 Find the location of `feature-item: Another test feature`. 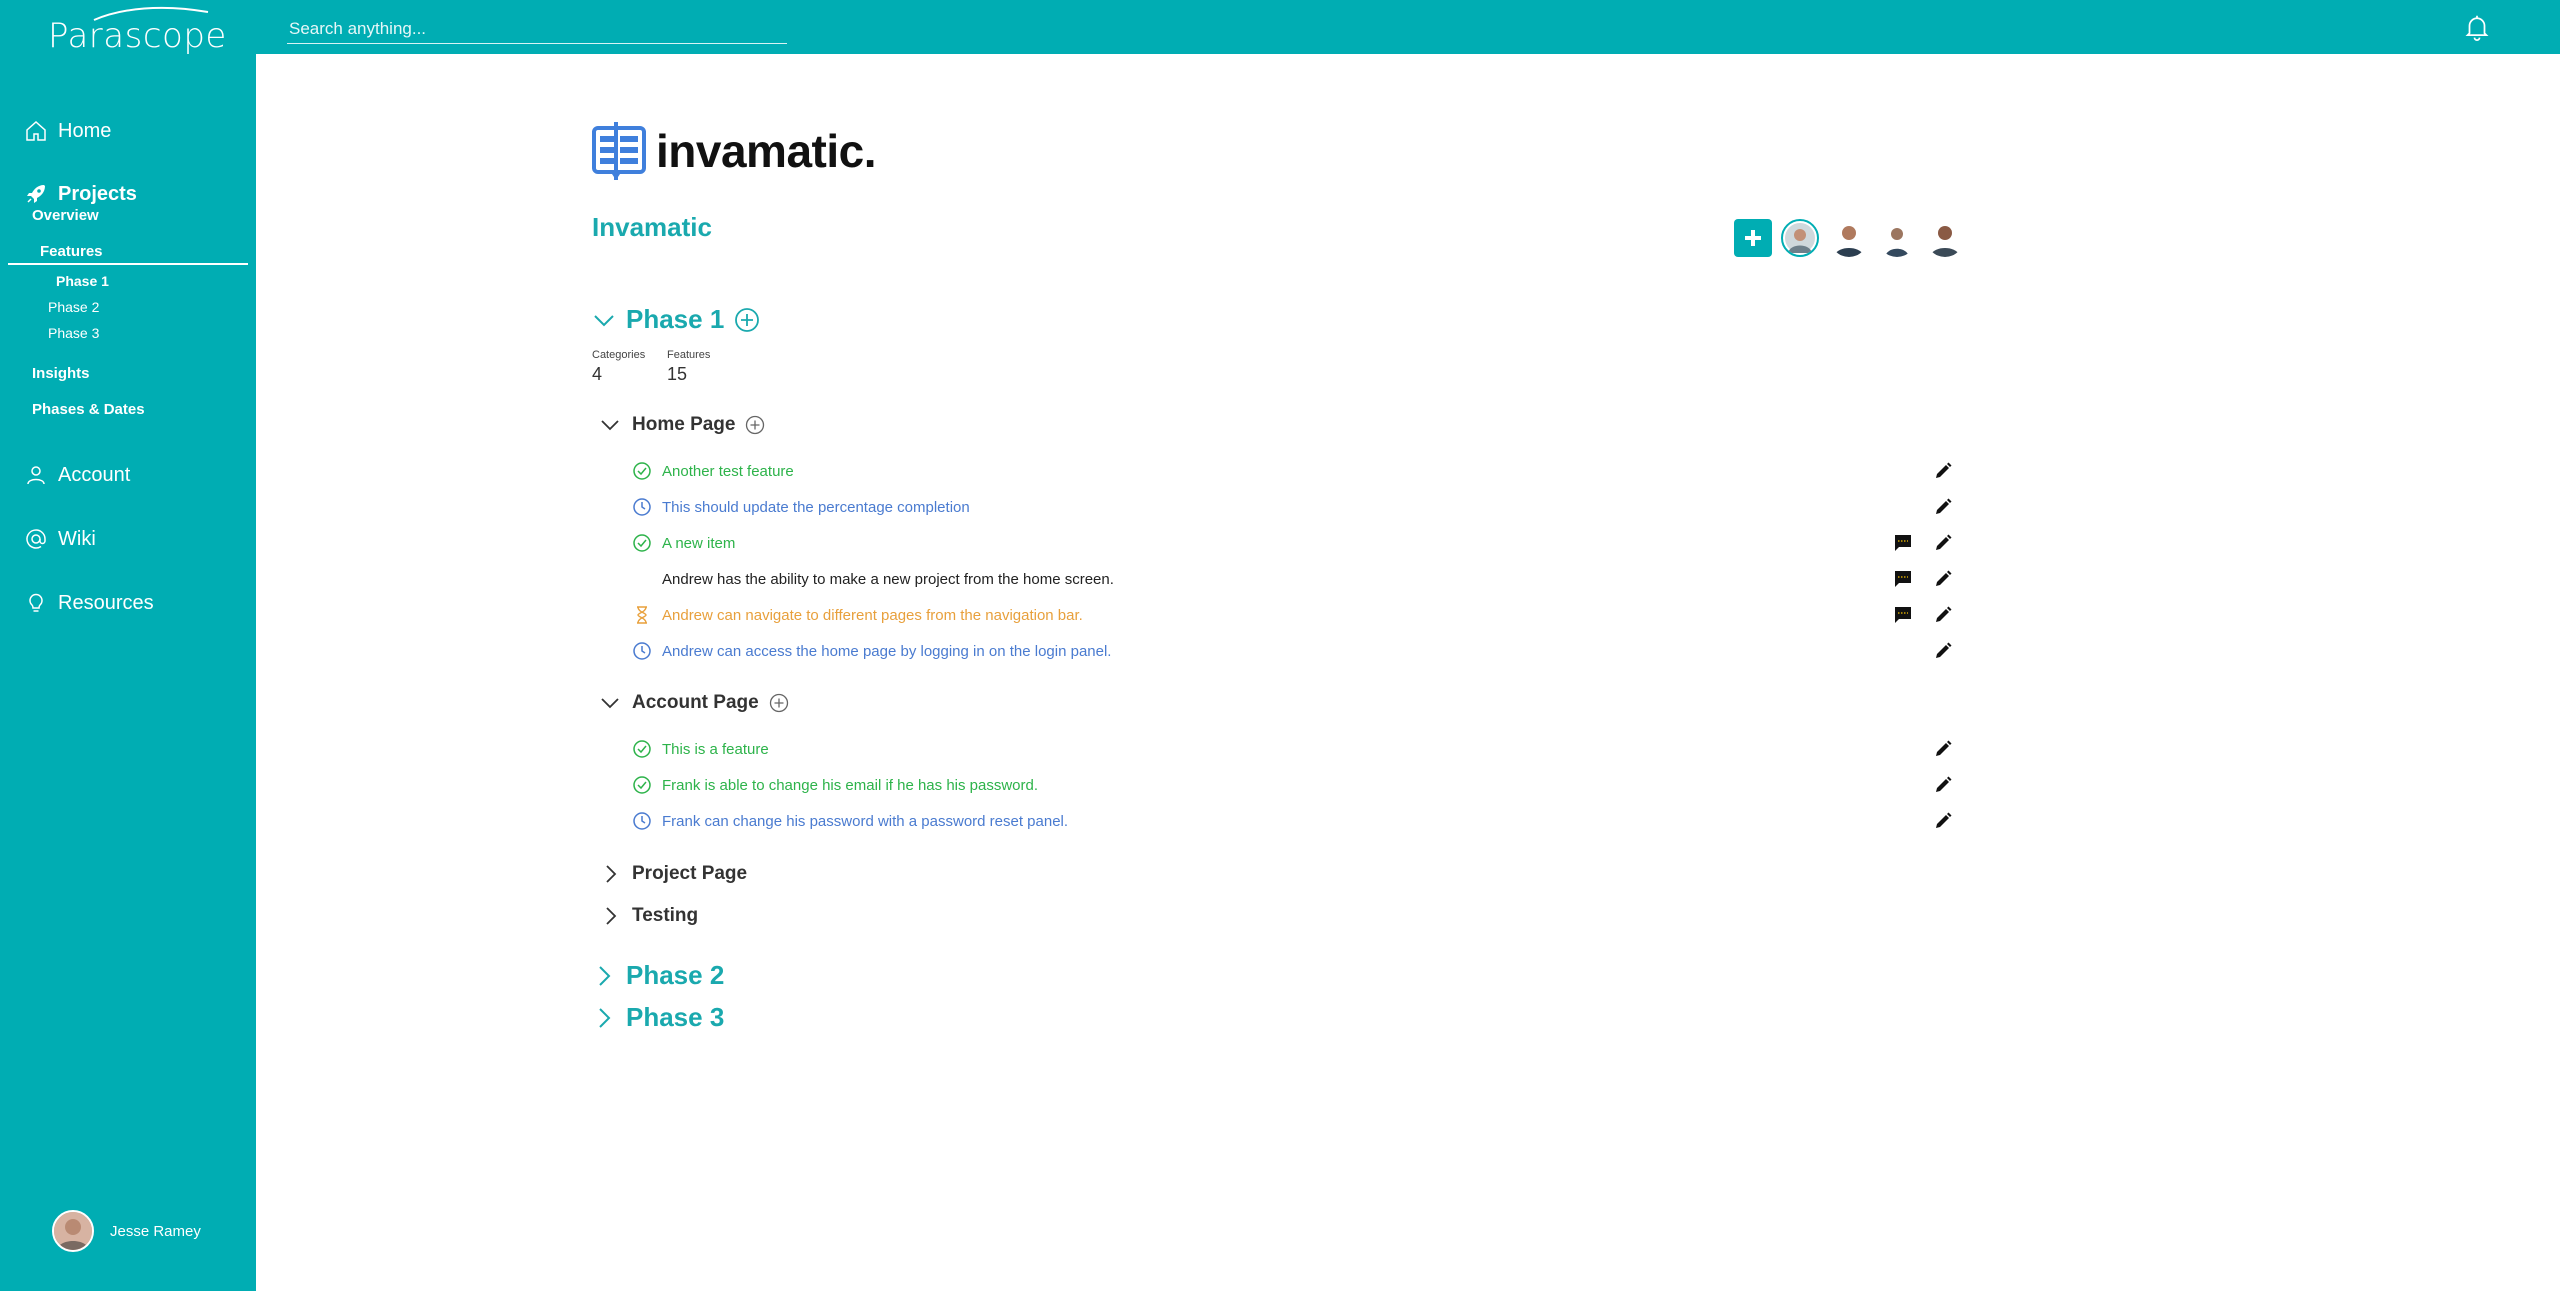

feature-item: Another test feature is located at coordinates (713, 471).